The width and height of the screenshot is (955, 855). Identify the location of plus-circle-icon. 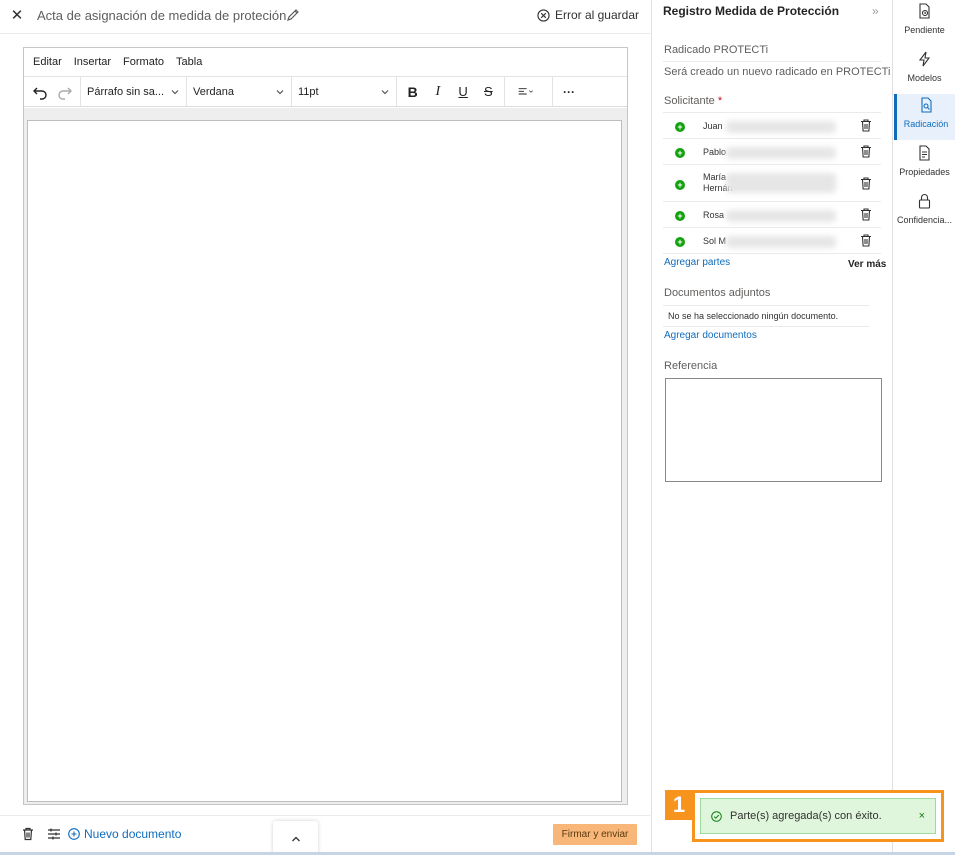
(74, 834).